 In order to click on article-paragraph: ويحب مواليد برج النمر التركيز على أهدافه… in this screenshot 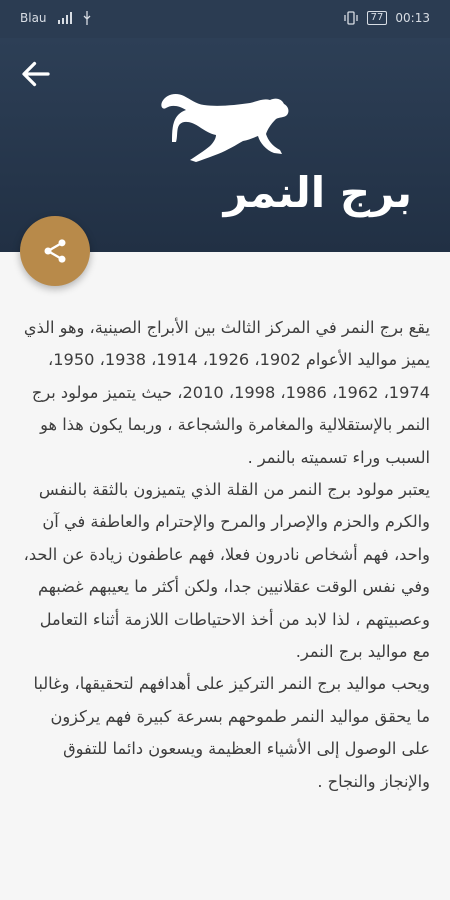, I will do `click(231, 732)`.